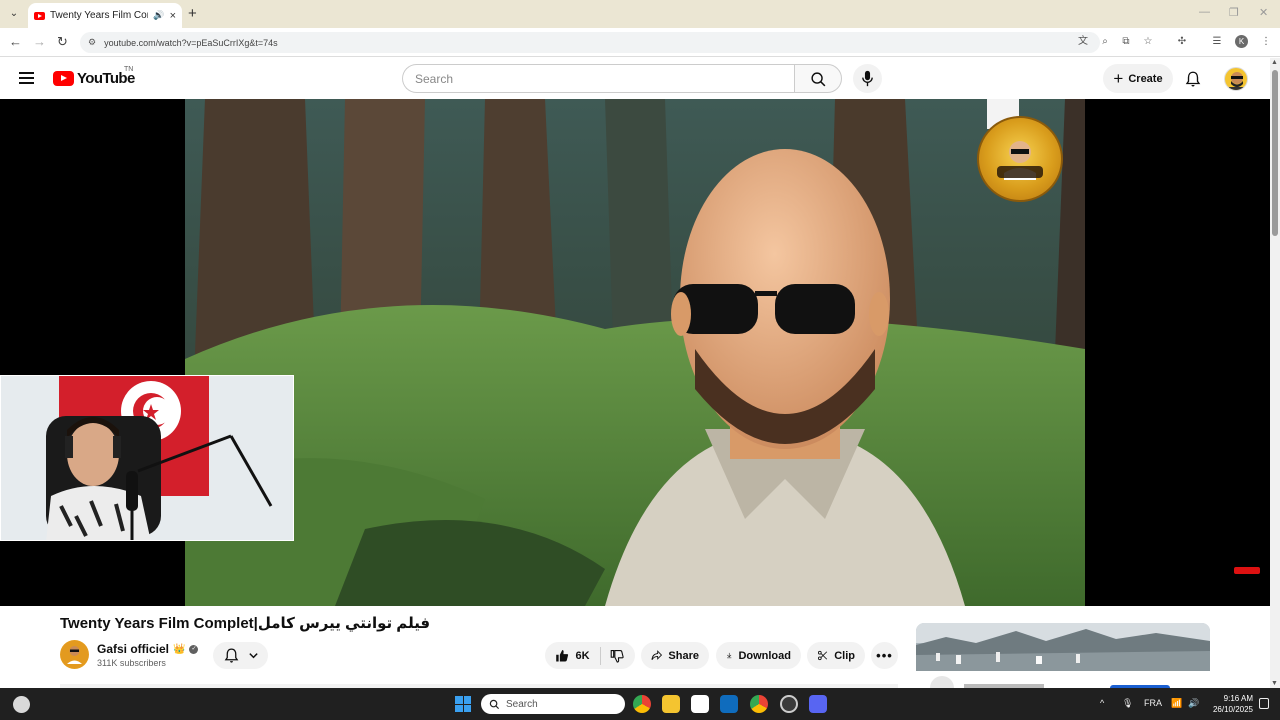 This screenshot has height=720, width=1280. I want to click on create-button: + Create, so click(1138, 78).